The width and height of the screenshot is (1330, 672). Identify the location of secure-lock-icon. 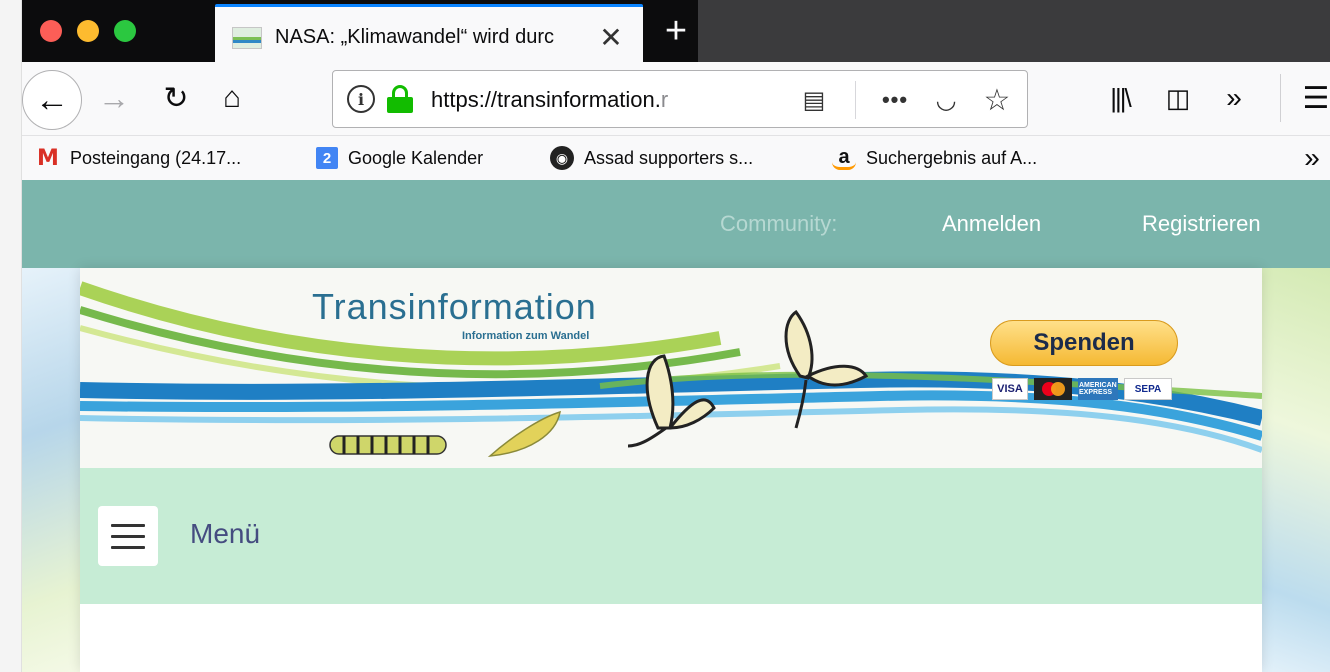
(400, 99).